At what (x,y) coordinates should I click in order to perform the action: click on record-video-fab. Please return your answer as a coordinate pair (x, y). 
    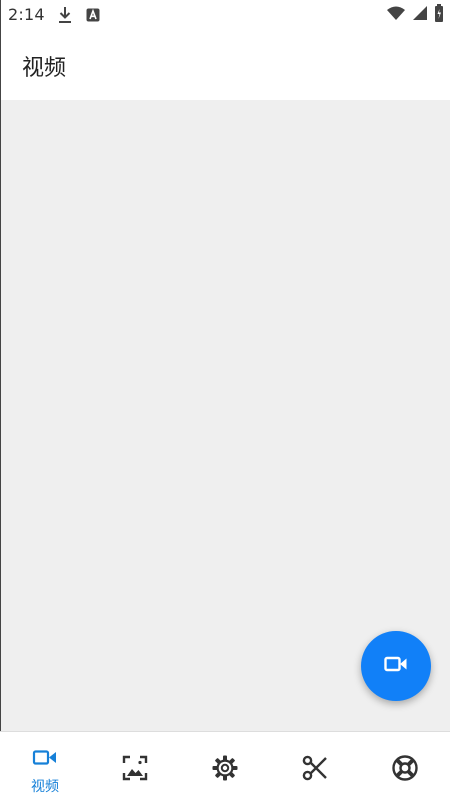
    Looking at the image, I should click on (396, 666).